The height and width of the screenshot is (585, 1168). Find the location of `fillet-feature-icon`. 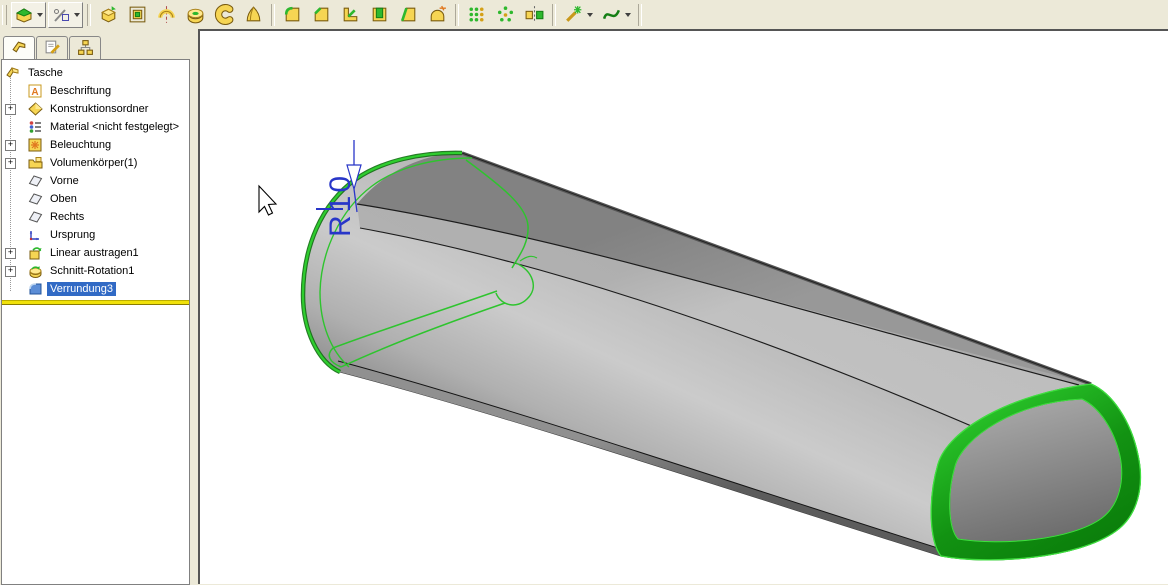

fillet-feature-icon is located at coordinates (35, 289).